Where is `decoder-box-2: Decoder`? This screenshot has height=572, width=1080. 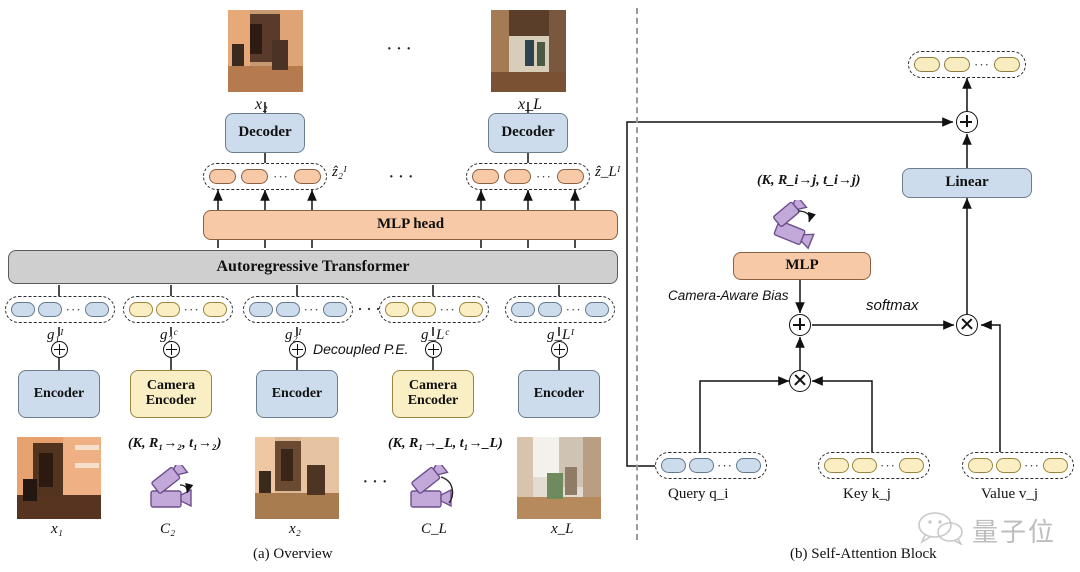
decoder-box-2: Decoder is located at coordinates (528, 133).